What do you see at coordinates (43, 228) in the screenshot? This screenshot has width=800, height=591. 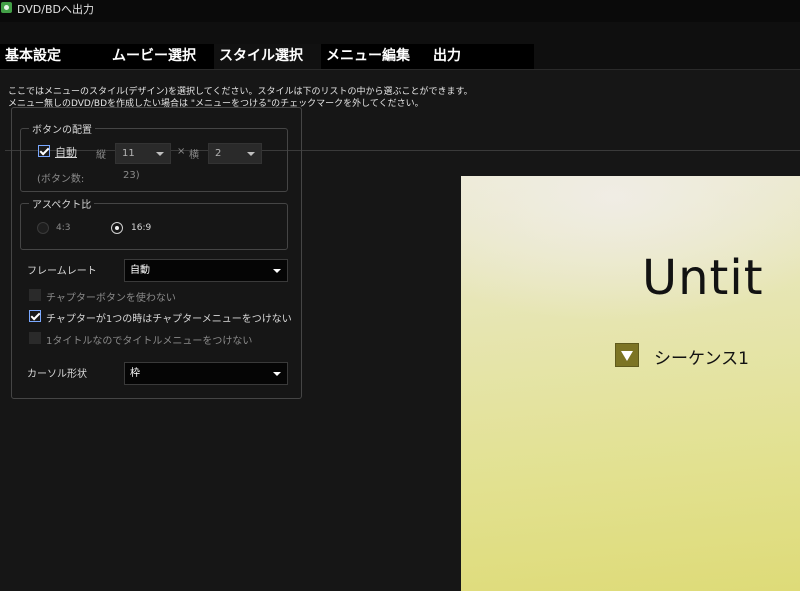 I see `aspect-4-3-radio` at bounding box center [43, 228].